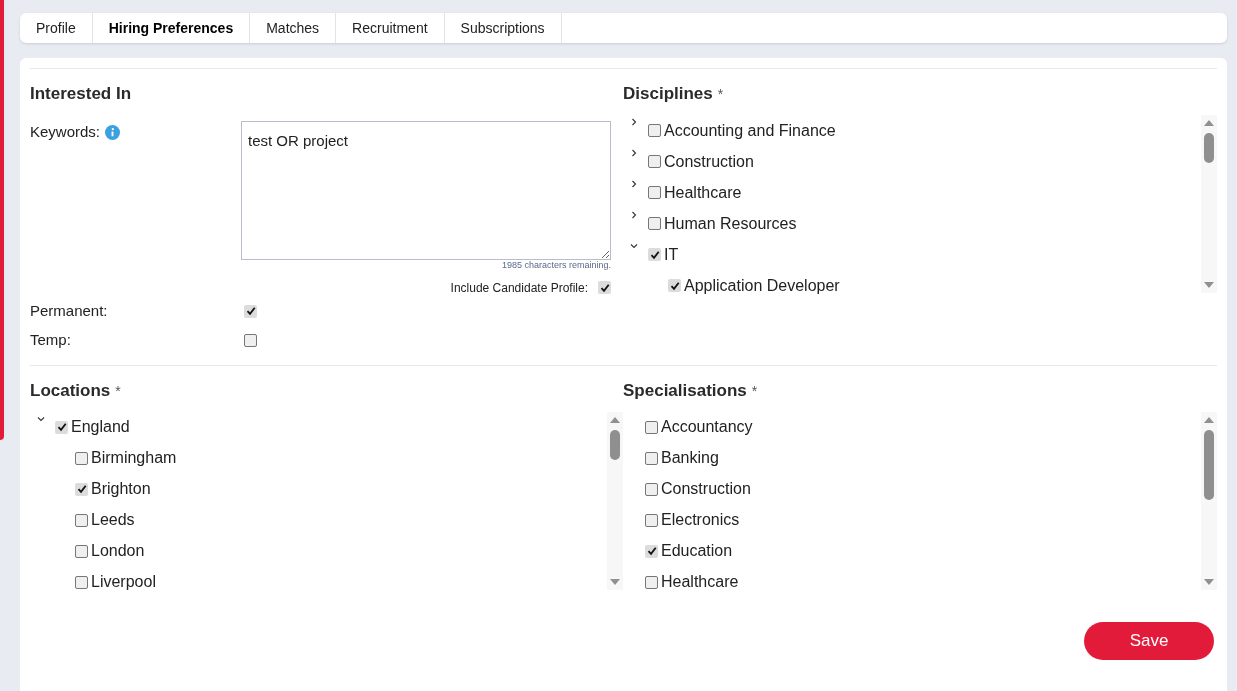  Describe the element at coordinates (556, 265) in the screenshot. I see `characters-remaining: 1985 characters remaining.` at that location.